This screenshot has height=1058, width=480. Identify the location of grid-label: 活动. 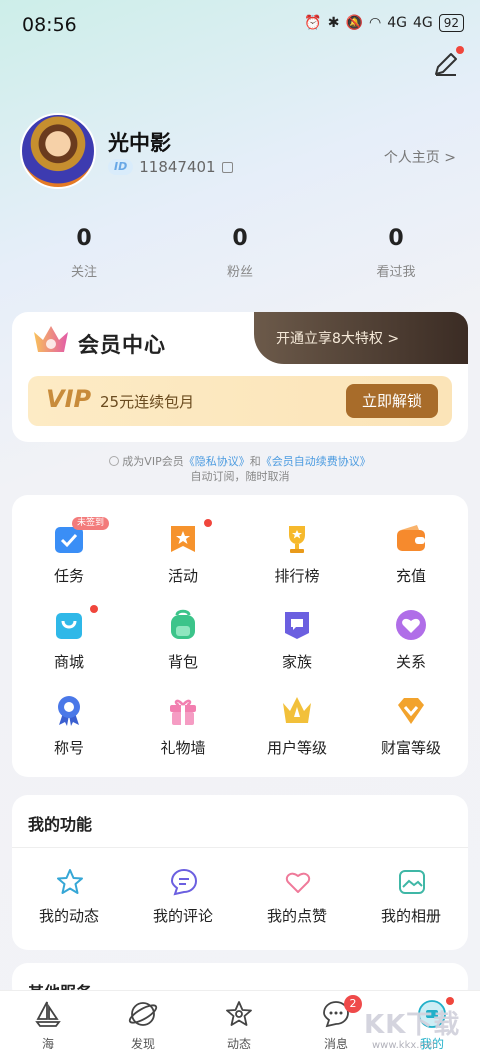
(182, 576).